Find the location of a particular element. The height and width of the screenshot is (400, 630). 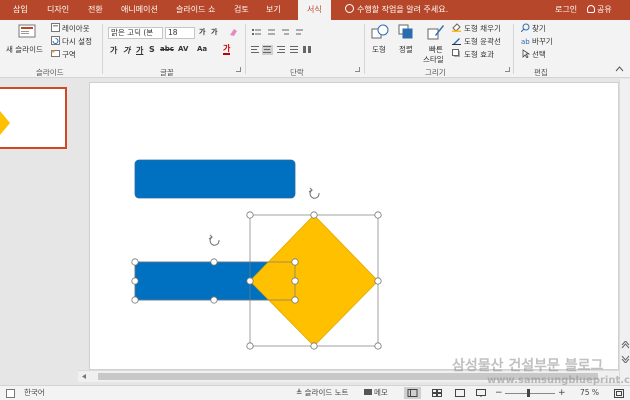

status-bar: 한국어 ≜ 슬라이드 노트 메모 − + 75 % is located at coordinates (315, 392).